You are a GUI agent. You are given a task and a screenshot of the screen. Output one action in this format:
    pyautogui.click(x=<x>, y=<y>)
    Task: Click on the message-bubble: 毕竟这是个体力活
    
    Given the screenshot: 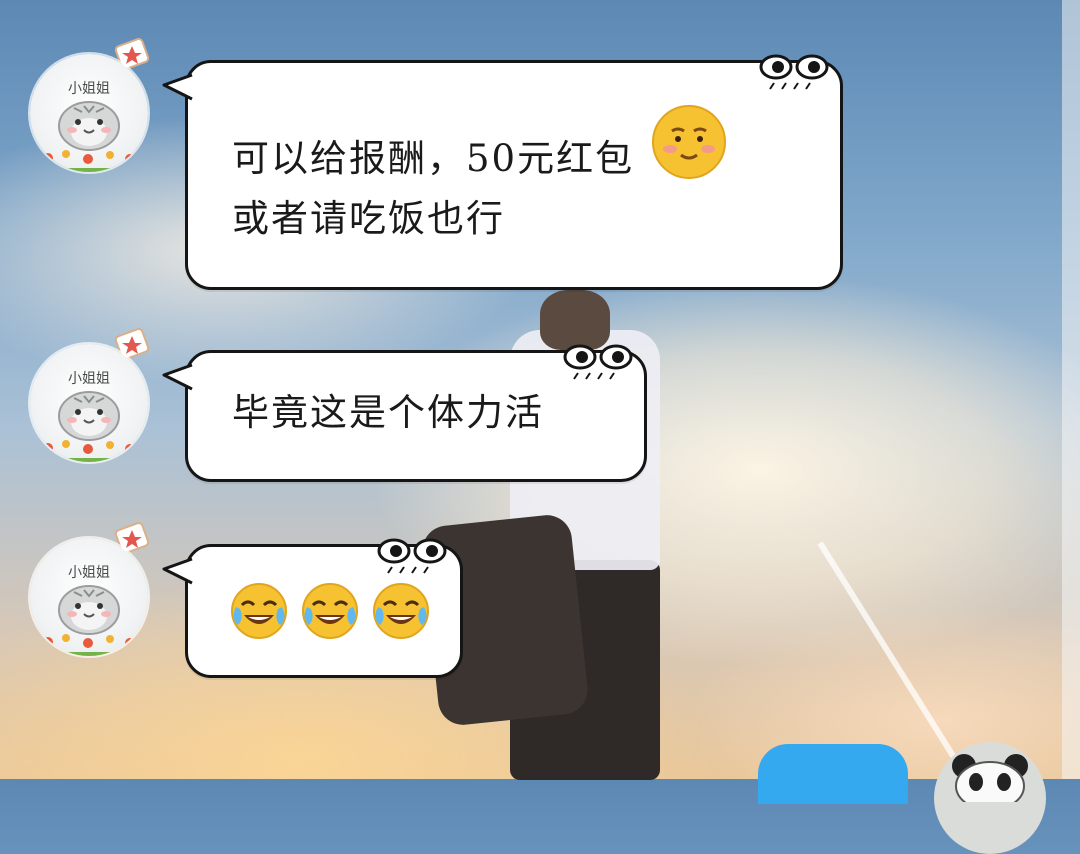 What is the action you would take?
    pyautogui.click(x=404, y=413)
    